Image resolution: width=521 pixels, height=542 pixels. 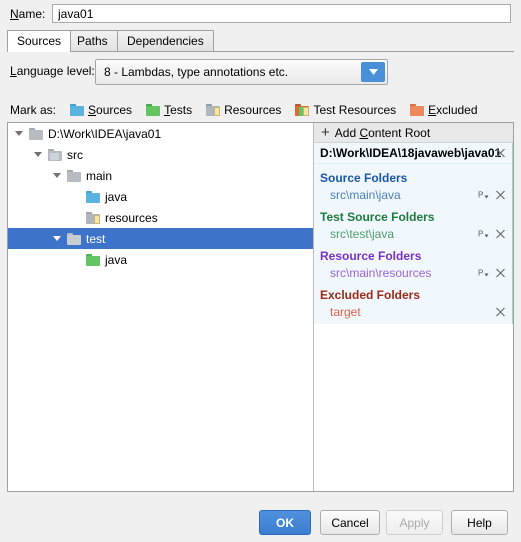 I want to click on content-root-path-row: D:\Work\IDEA\18javaweb\java01, so click(x=413, y=153).